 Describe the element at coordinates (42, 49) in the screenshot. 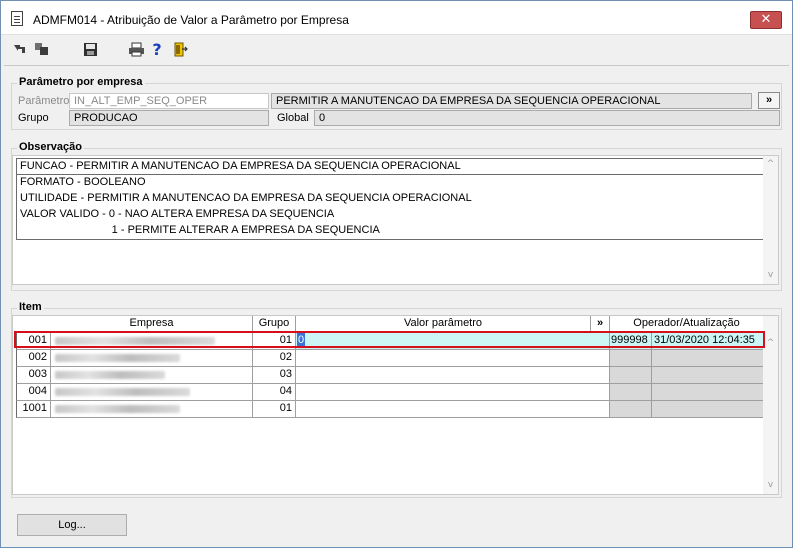

I see `navigate-forward-icon` at that location.